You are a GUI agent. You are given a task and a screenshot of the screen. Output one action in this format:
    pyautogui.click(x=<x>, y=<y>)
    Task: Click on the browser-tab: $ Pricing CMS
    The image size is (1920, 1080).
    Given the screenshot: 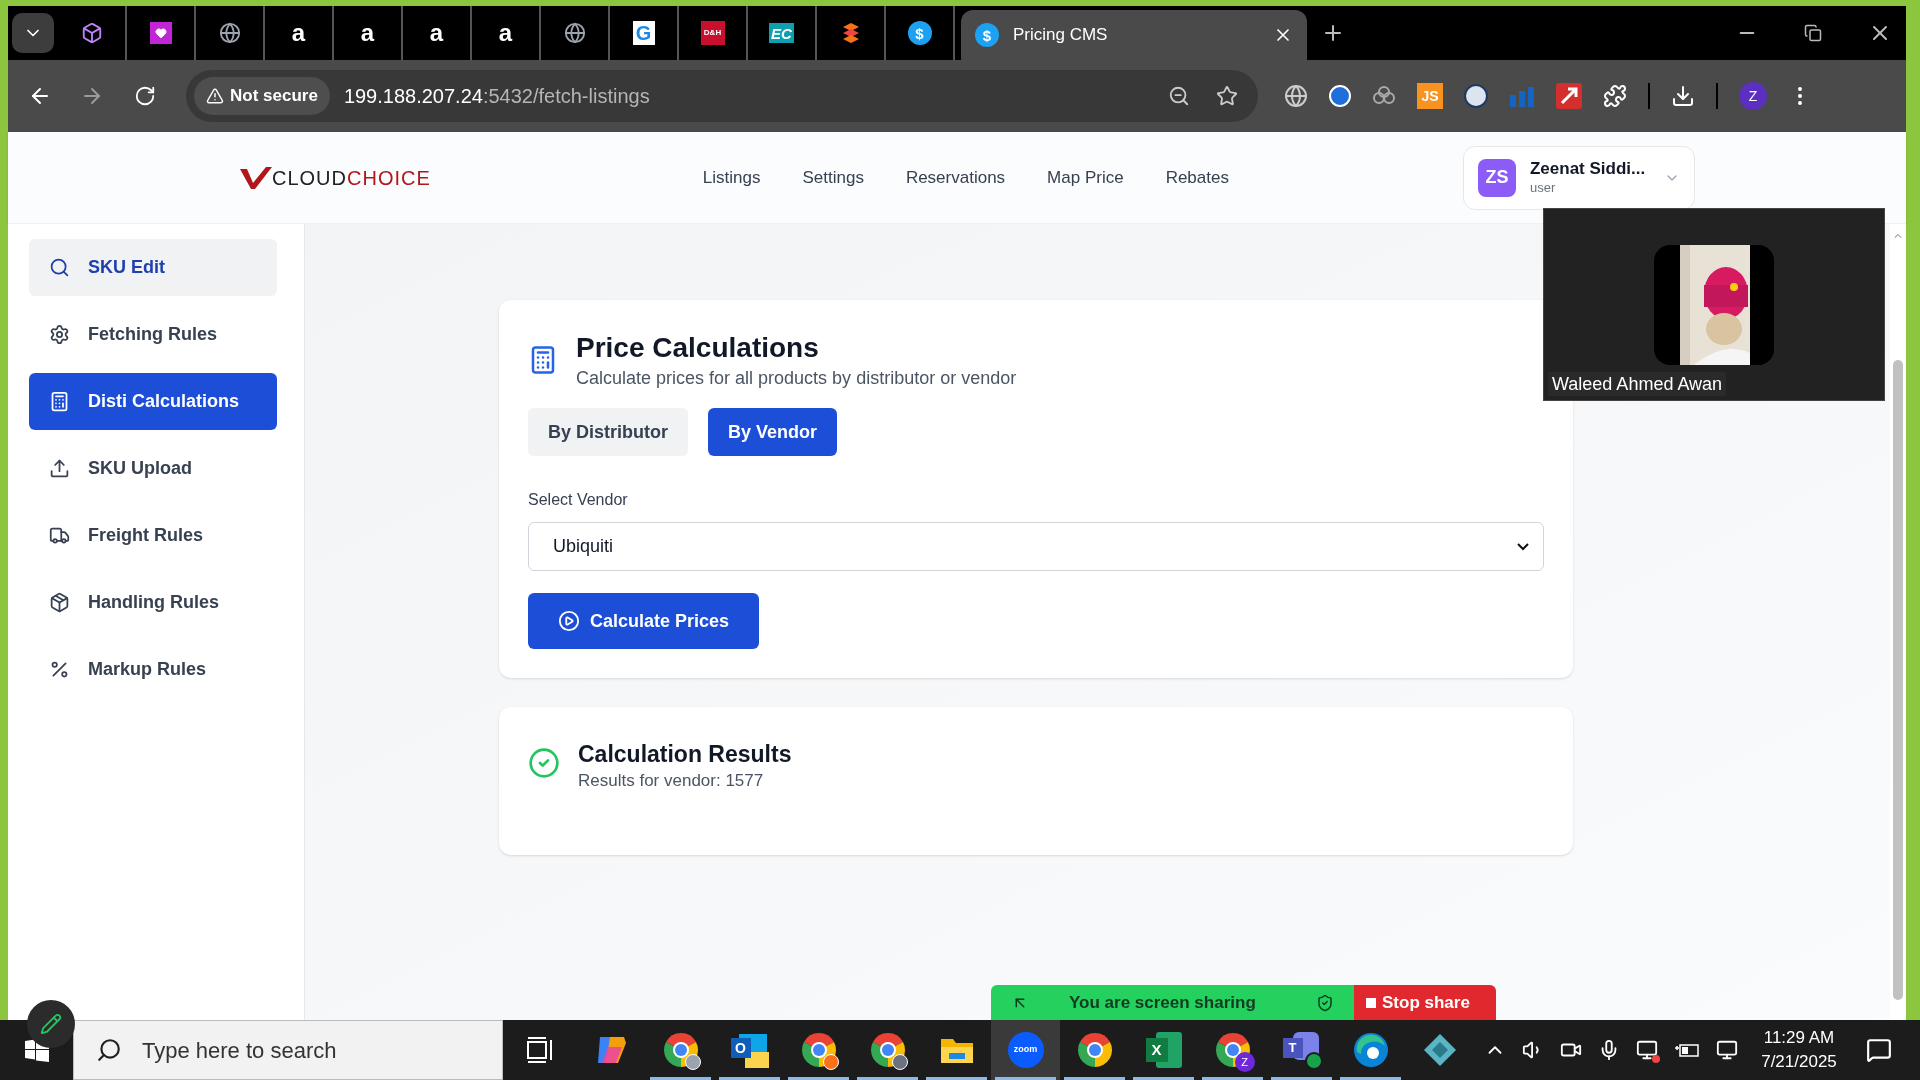 What is the action you would take?
    pyautogui.click(x=1134, y=35)
    